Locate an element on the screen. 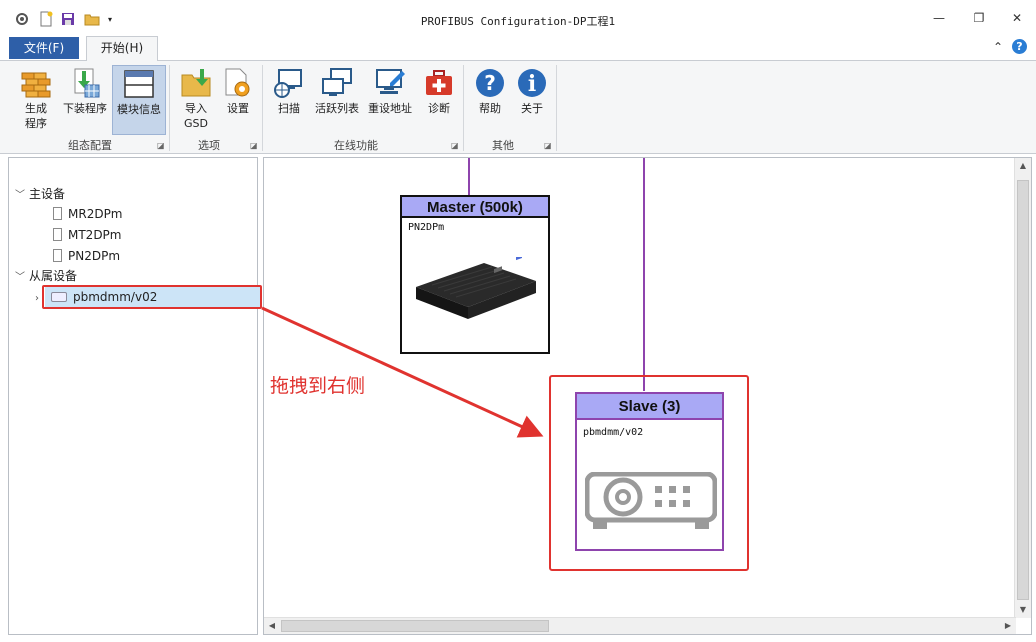 Image resolution: width=1036 pixels, height=642 pixels. tab-home: 开始(H) is located at coordinates (122, 48).